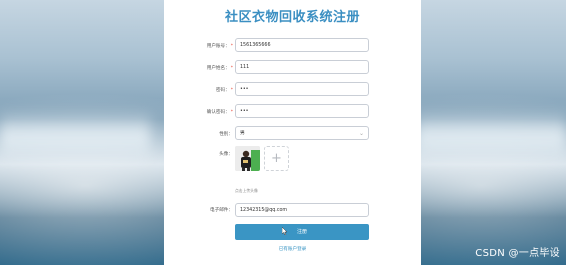 The image size is (566, 265). I want to click on username-label: 用户账号：*, so click(220, 46).